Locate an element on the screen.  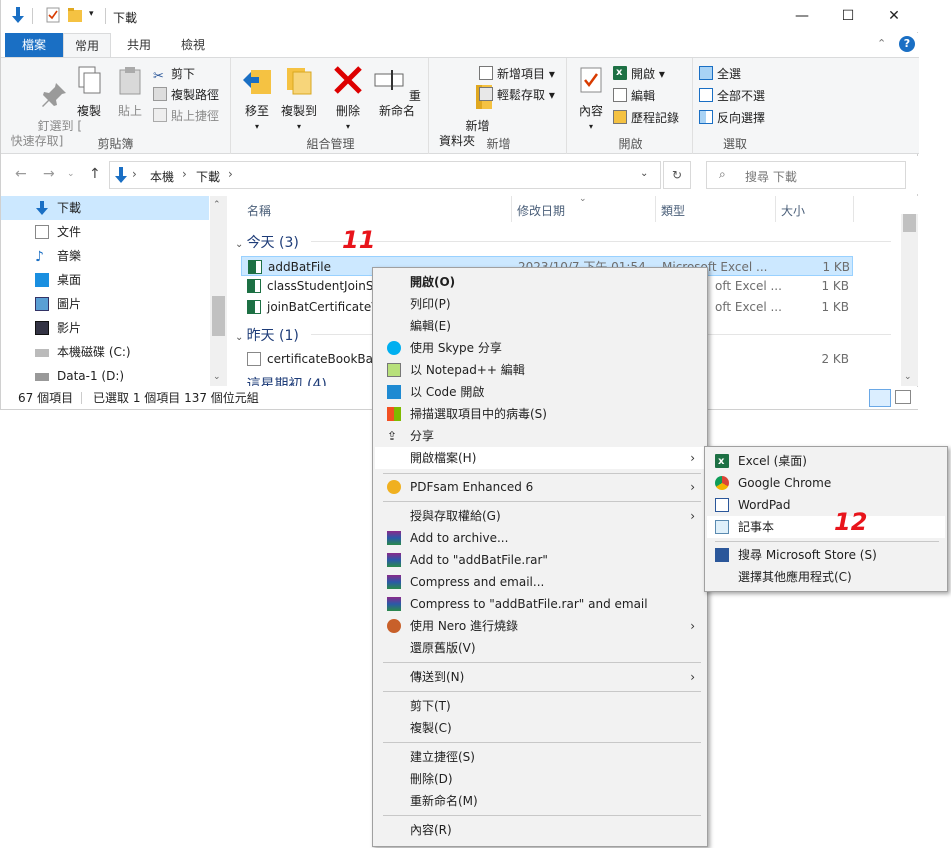
submenu-item-choose-another-app: 選擇其他應用程式(C) is located at coordinates (826, 577).